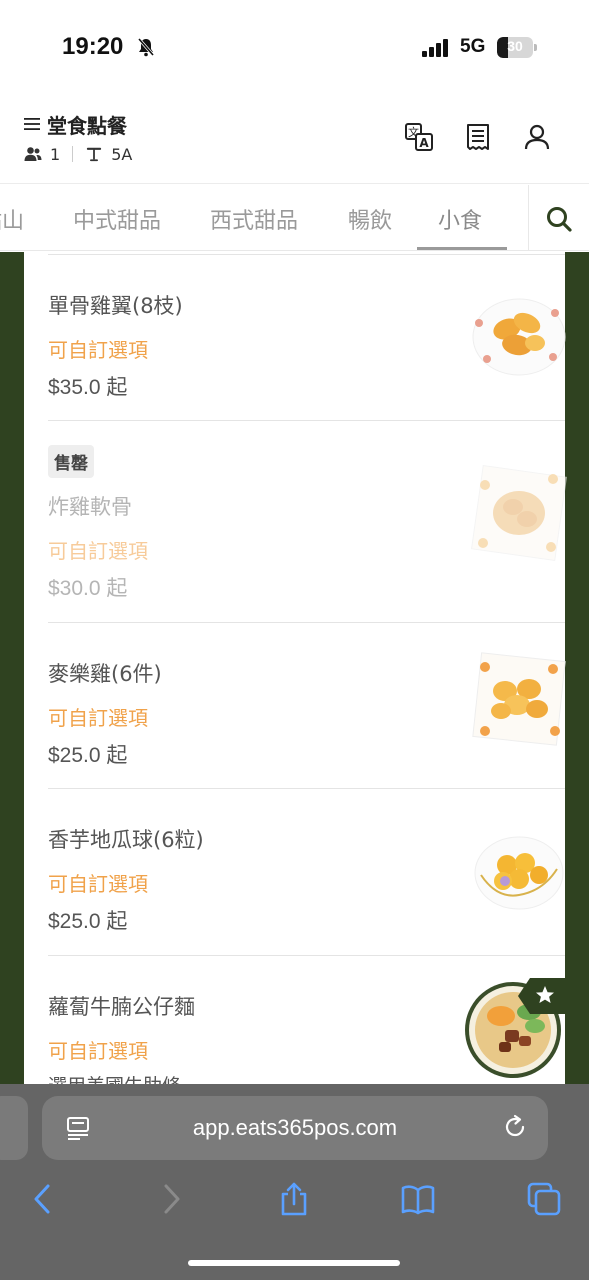 The height and width of the screenshot is (1280, 589). I want to click on translate-icon: 文 A, so click(419, 137).